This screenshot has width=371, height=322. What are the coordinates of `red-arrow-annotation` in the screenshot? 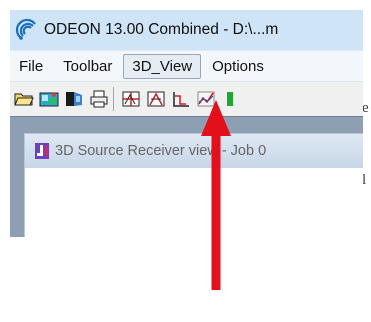 It's located at (216, 195).